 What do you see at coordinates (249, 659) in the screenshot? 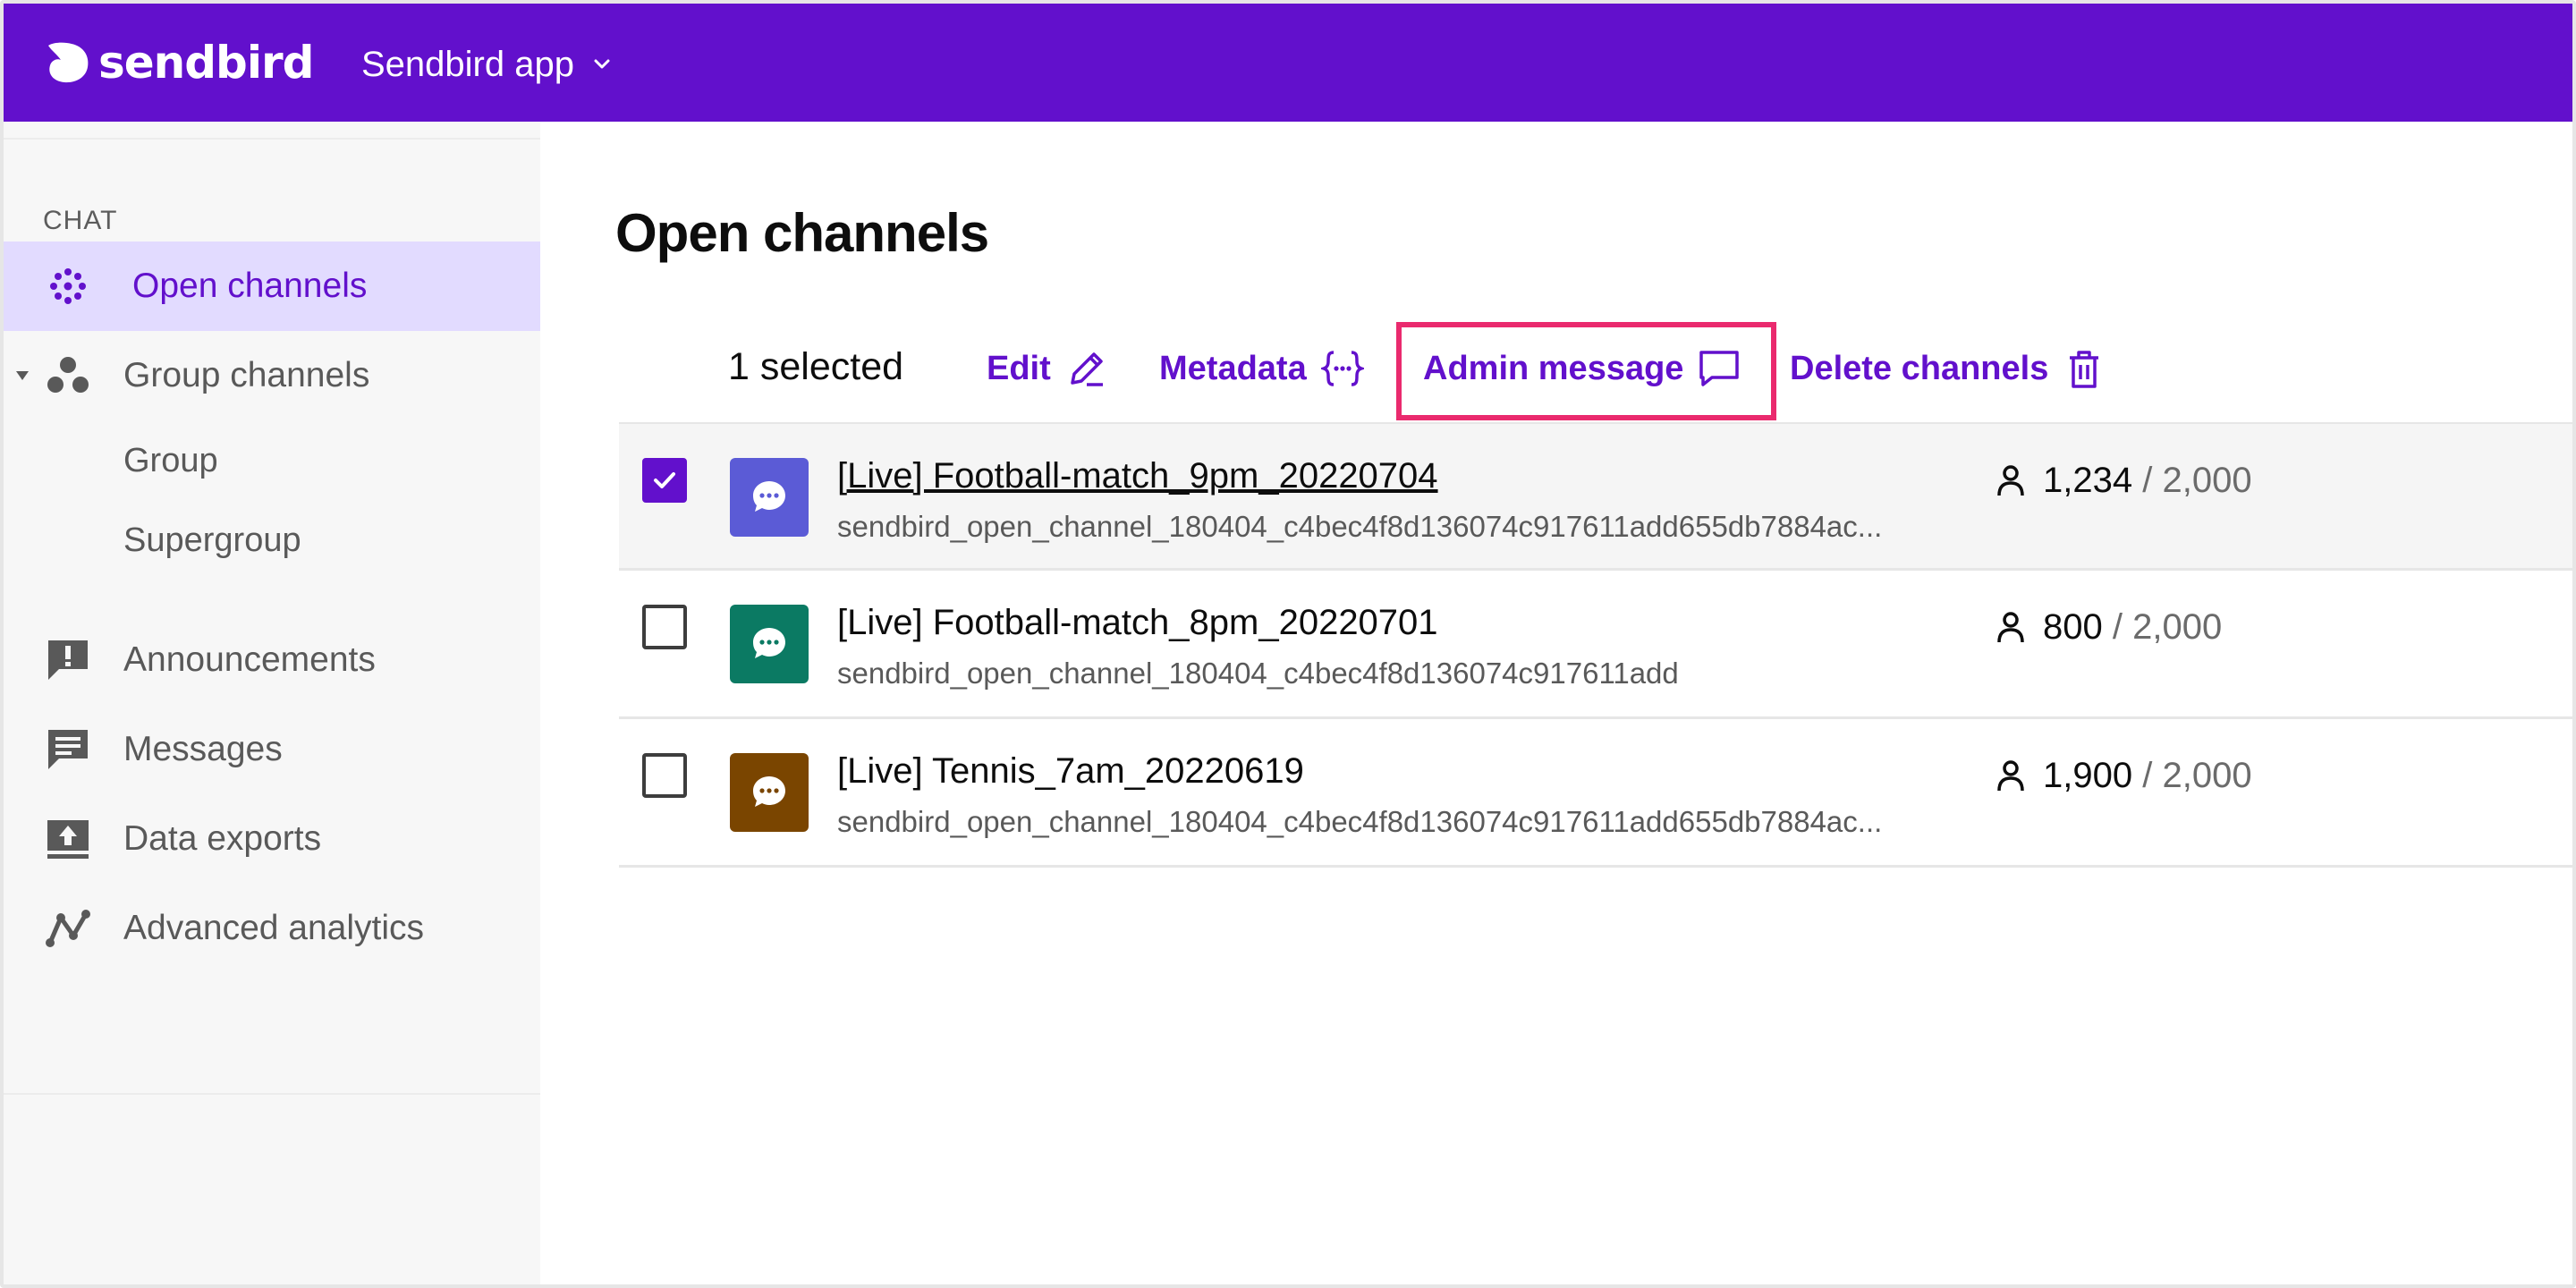
I see `sidebar-item-label: Announcements` at bounding box center [249, 659].